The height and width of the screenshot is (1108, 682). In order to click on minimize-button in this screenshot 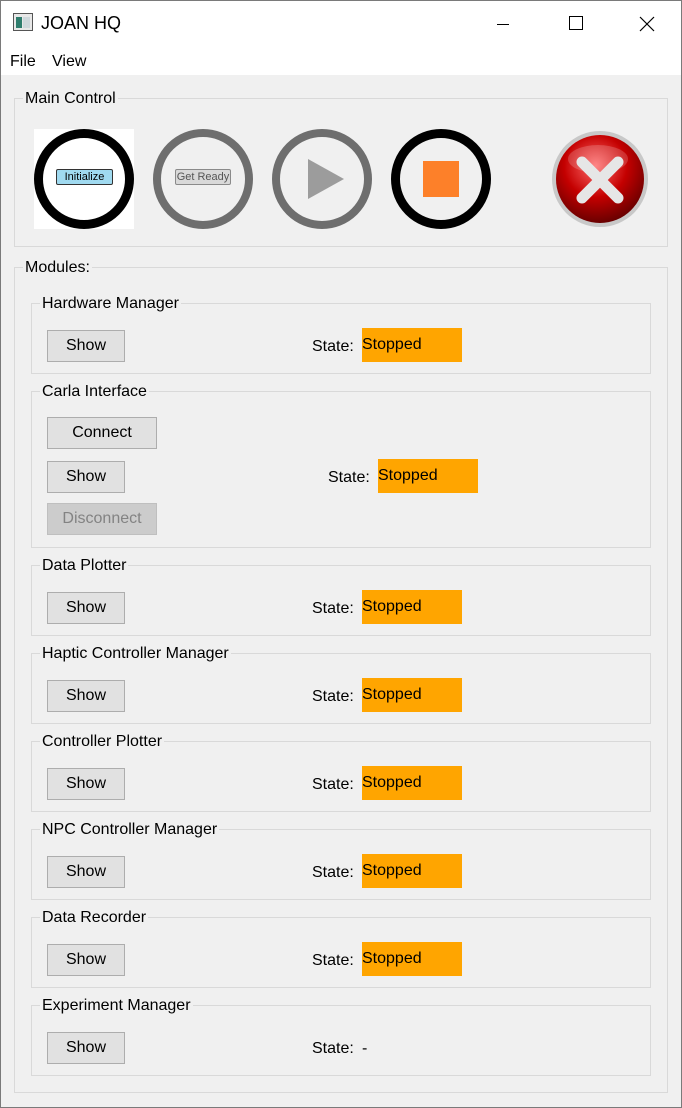, I will do `click(503, 24)`.